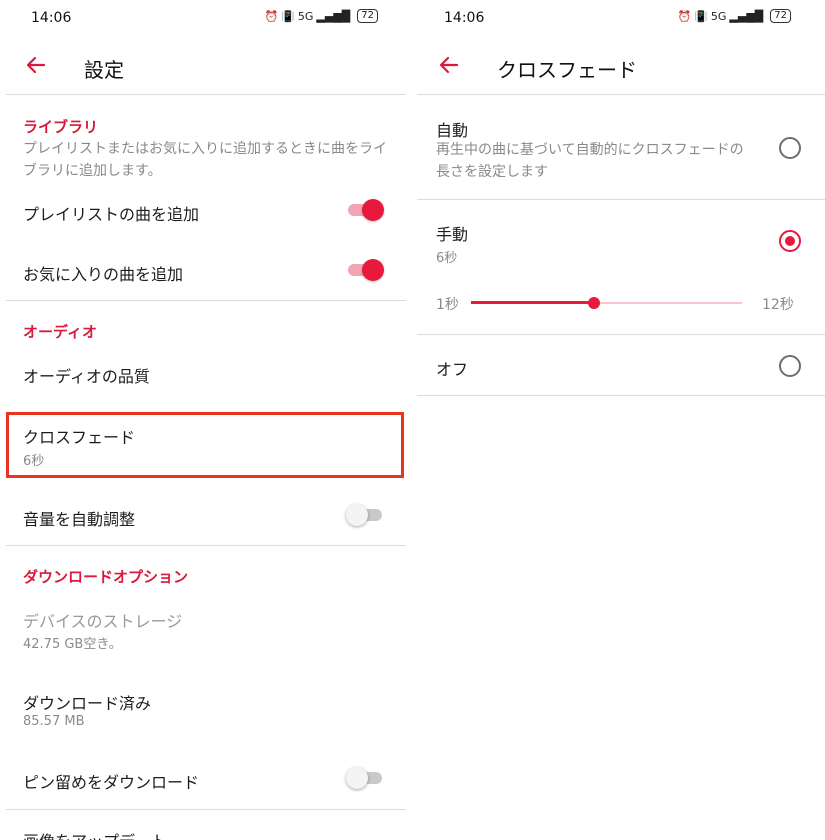  Describe the element at coordinates (87, 703) in the screenshot. I see `setting-label: ダウンロード済み` at that location.